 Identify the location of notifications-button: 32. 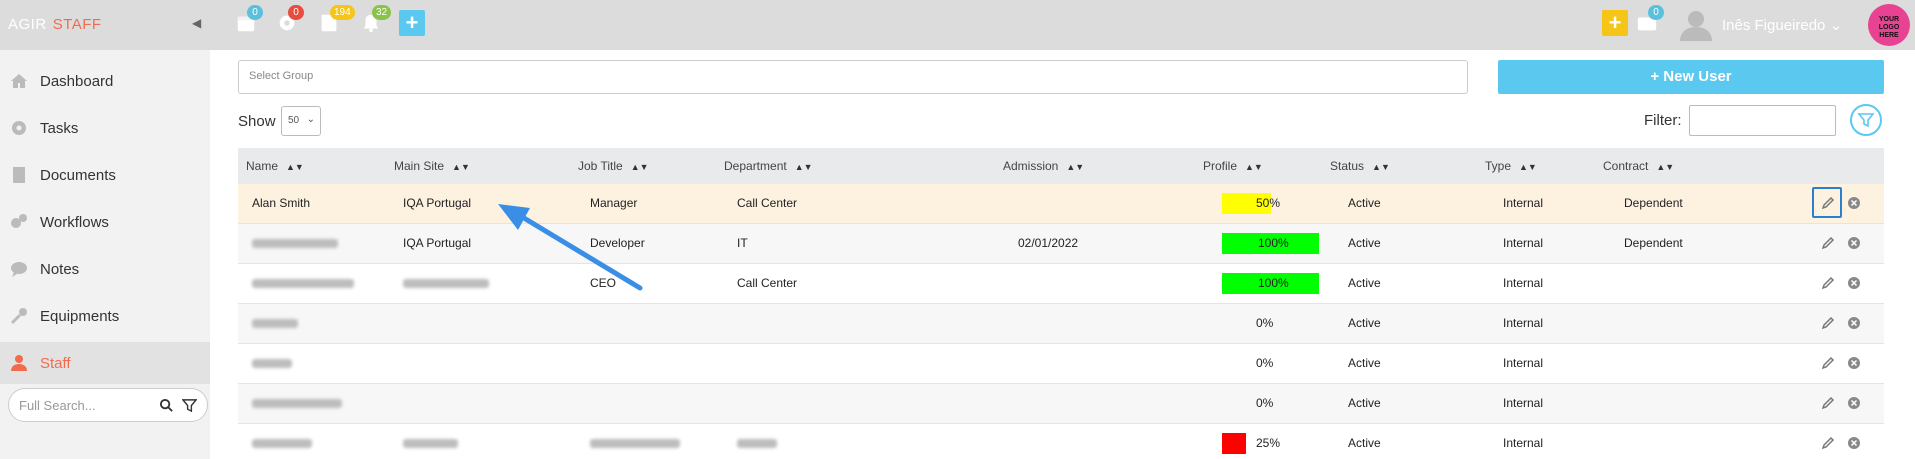
(376, 21).